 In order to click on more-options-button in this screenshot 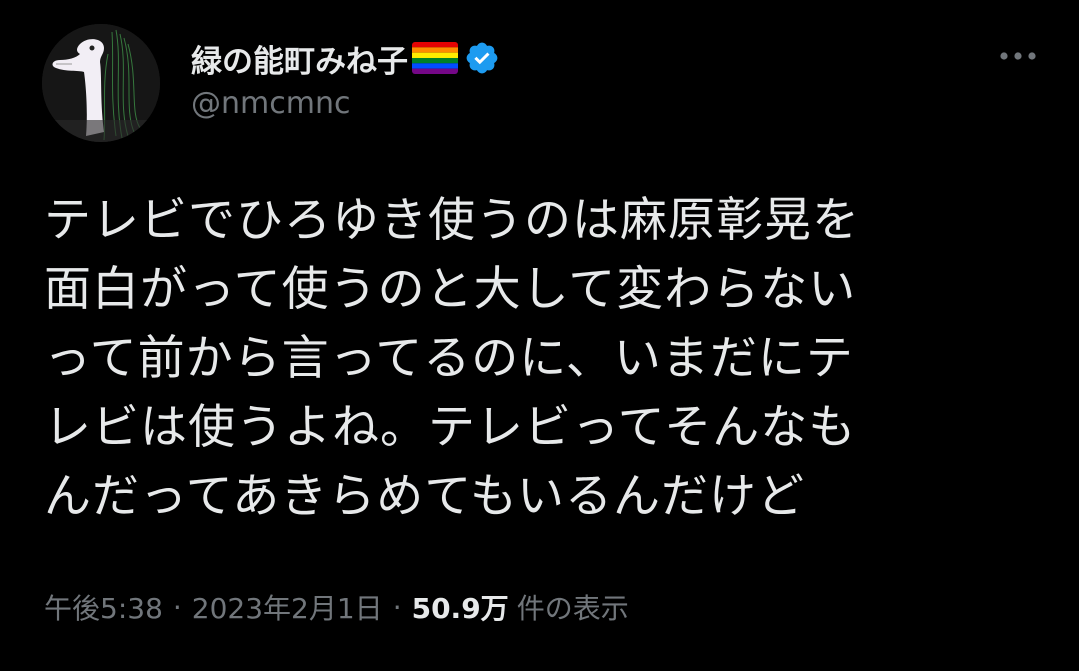, I will do `click(1018, 56)`.